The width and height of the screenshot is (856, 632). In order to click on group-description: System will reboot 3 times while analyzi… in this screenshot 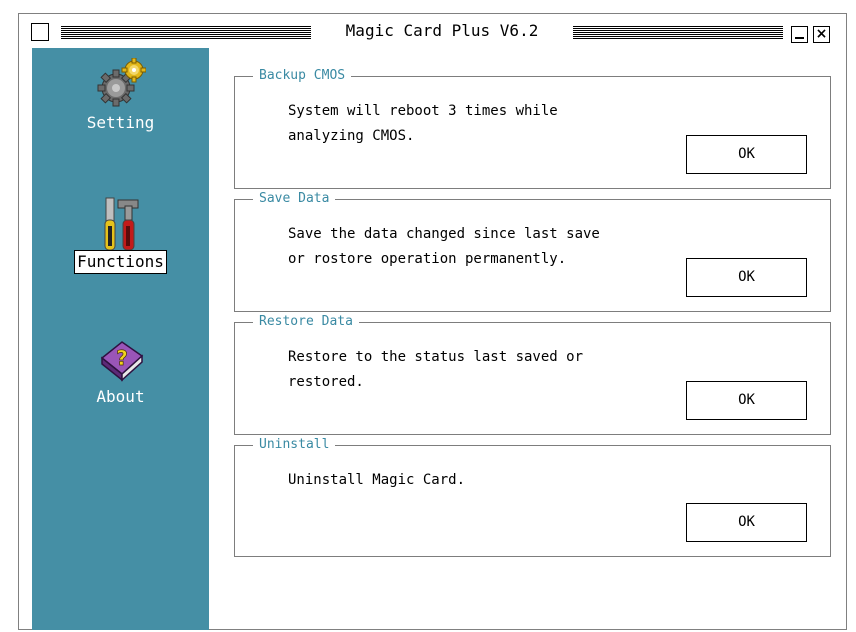, I will do `click(423, 123)`.